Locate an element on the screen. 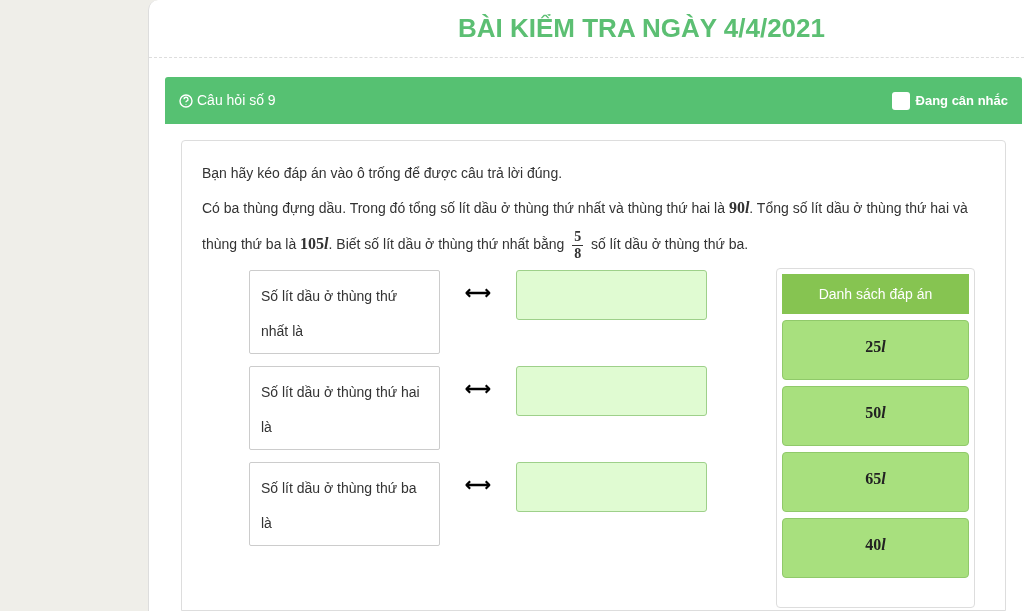 Image resolution: width=1024 pixels, height=611 pixels. question-title: Câu hỏi số 9 is located at coordinates (236, 100).